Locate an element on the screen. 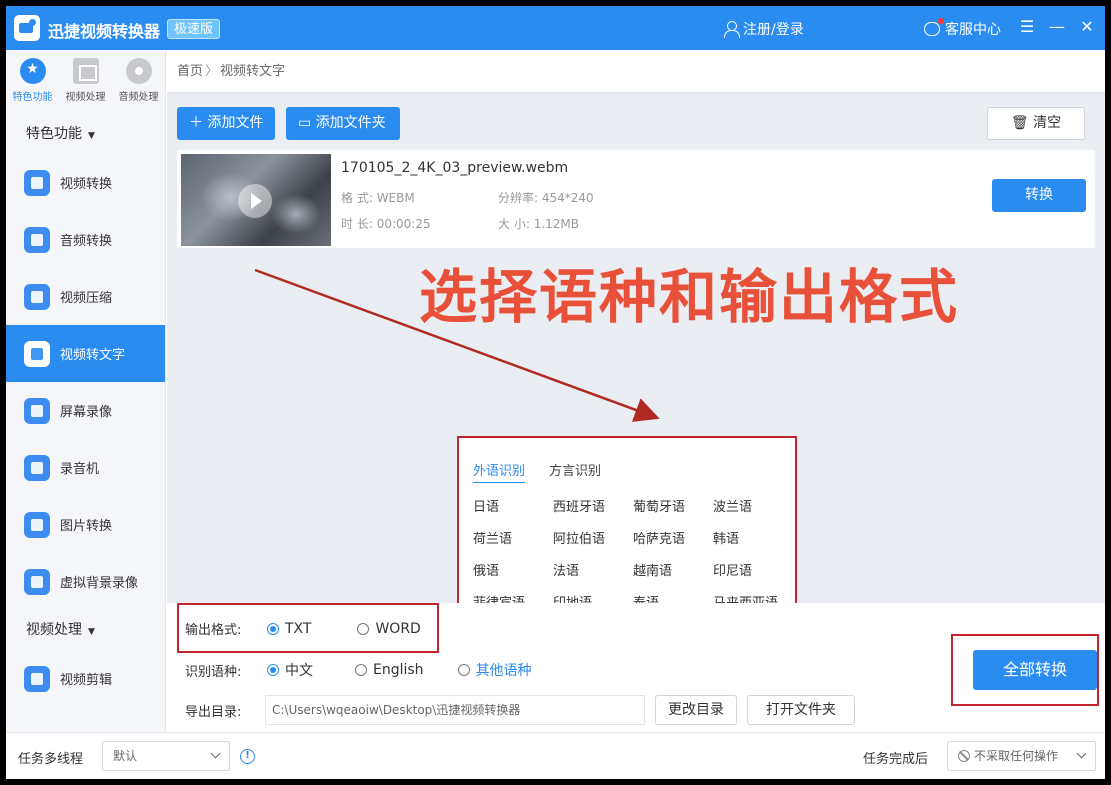  minimize-icon: — is located at coordinates (1057, 27).